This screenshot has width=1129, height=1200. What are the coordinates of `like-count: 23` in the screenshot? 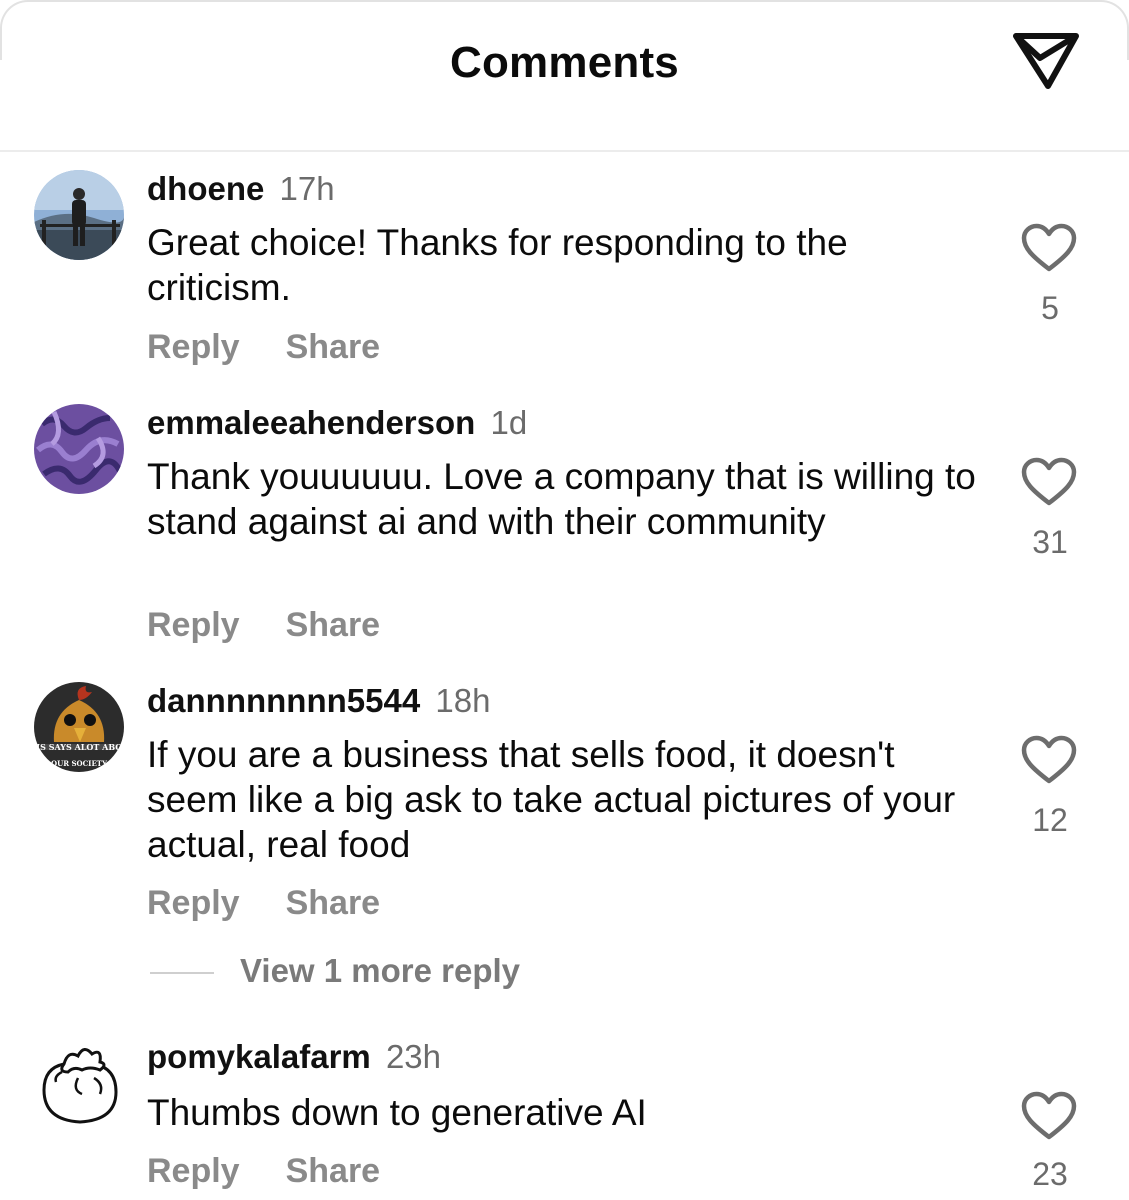 It's located at (1050, 1174).